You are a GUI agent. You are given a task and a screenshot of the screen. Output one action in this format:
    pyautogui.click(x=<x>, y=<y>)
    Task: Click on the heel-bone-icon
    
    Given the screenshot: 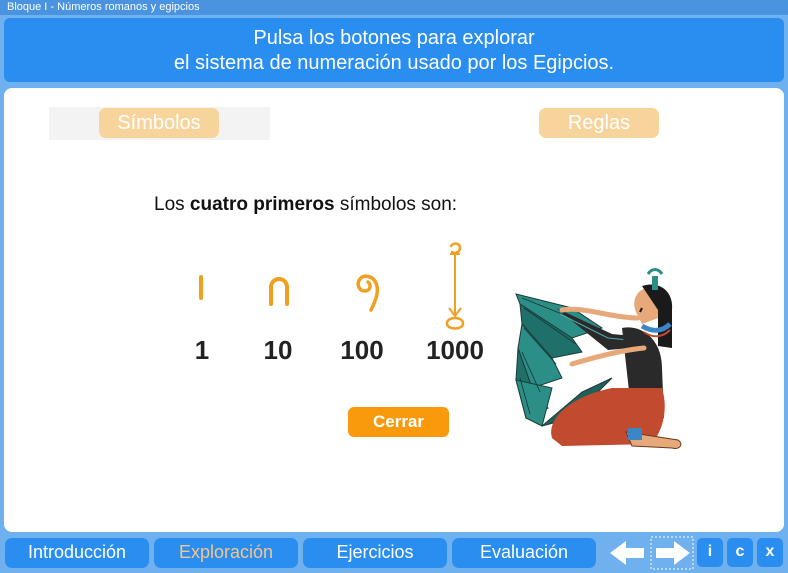 What is the action you would take?
    pyautogui.click(x=279, y=291)
    